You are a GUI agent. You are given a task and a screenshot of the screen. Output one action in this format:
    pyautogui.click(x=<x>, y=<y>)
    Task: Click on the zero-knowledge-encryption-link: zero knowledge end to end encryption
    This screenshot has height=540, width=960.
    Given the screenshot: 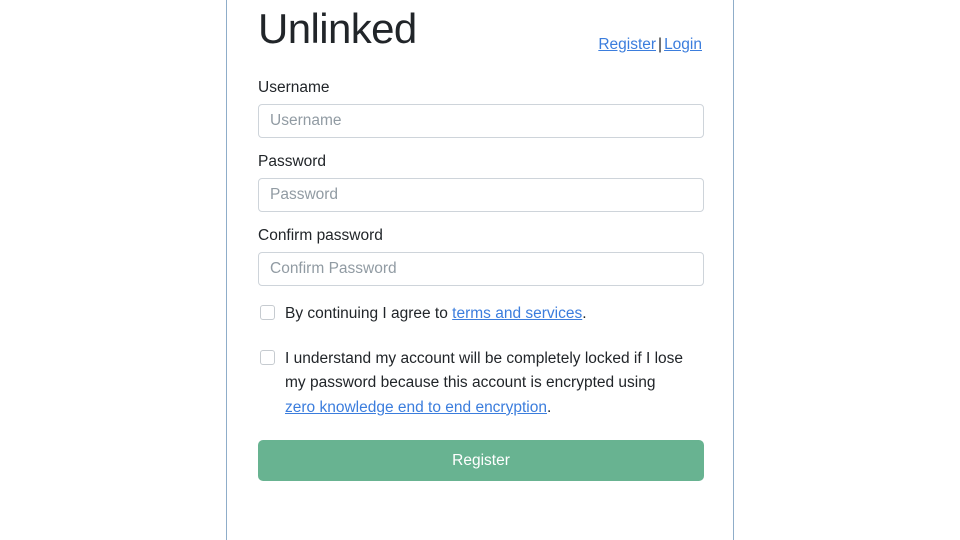 What is the action you would take?
    pyautogui.click(x=416, y=407)
    